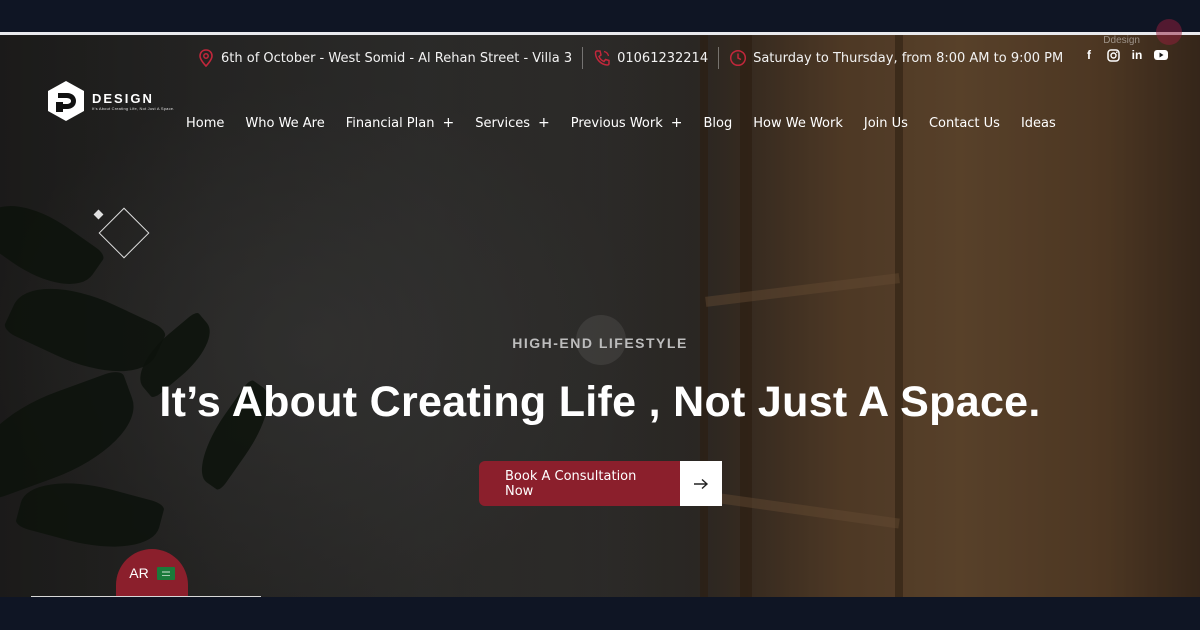  I want to click on nav-item-join-us: Join Us, so click(886, 123).